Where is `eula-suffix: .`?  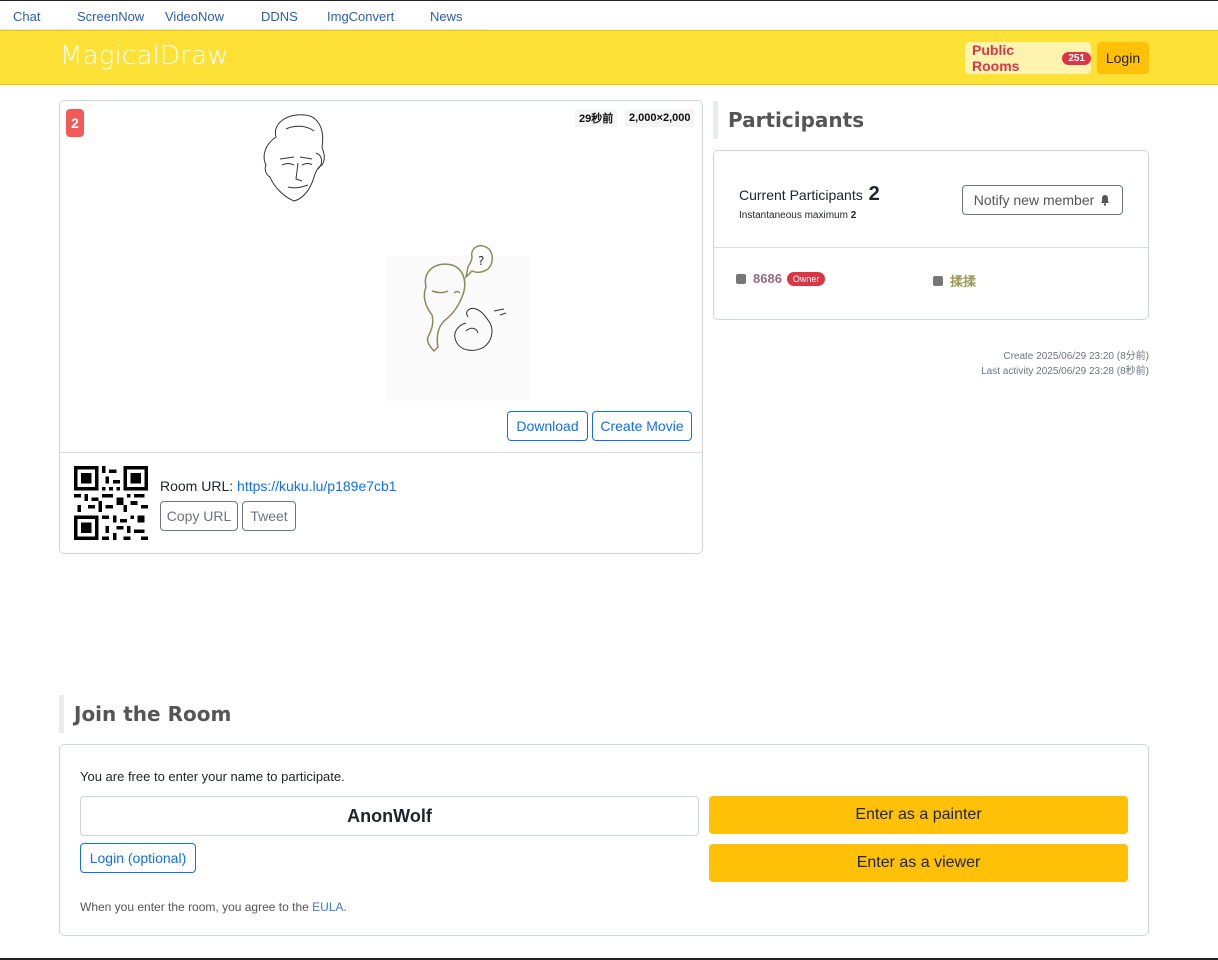
eula-suffix: . is located at coordinates (345, 907).